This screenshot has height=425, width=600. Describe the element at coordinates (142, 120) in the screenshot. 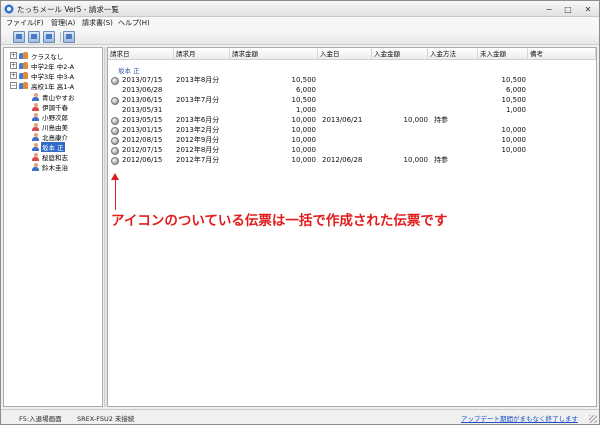

I see `cell-invoice-date: 2013/05/15` at that location.